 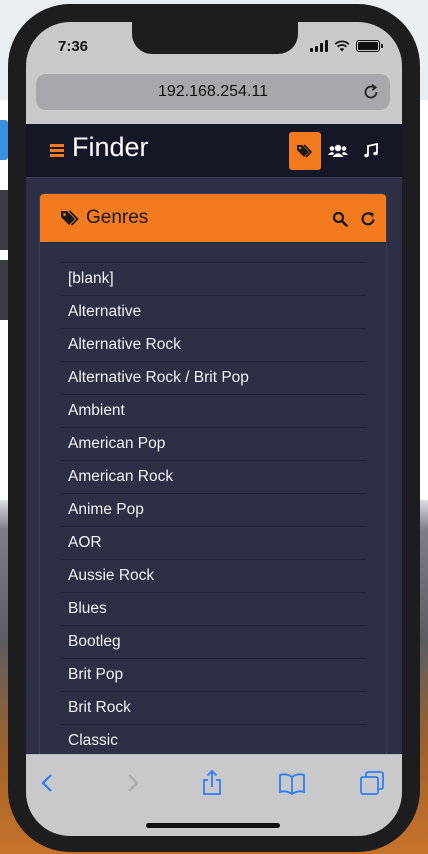 What do you see at coordinates (214, 151) in the screenshot?
I see `app-header: Finder` at bounding box center [214, 151].